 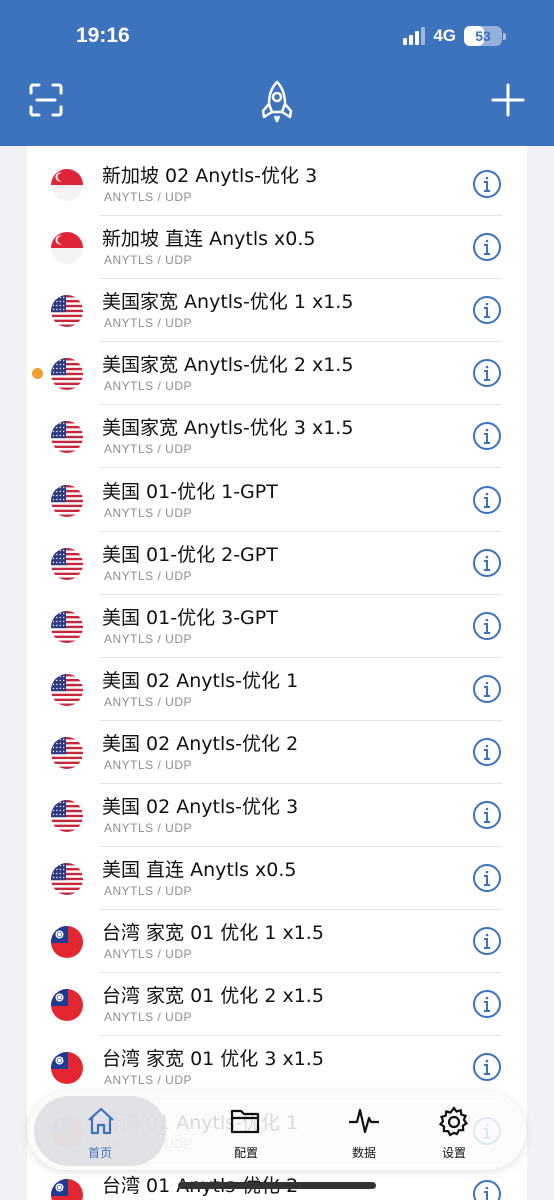 What do you see at coordinates (190, 617) in the screenshot?
I see `server-name: 美国 01-优化 3-GPT` at bounding box center [190, 617].